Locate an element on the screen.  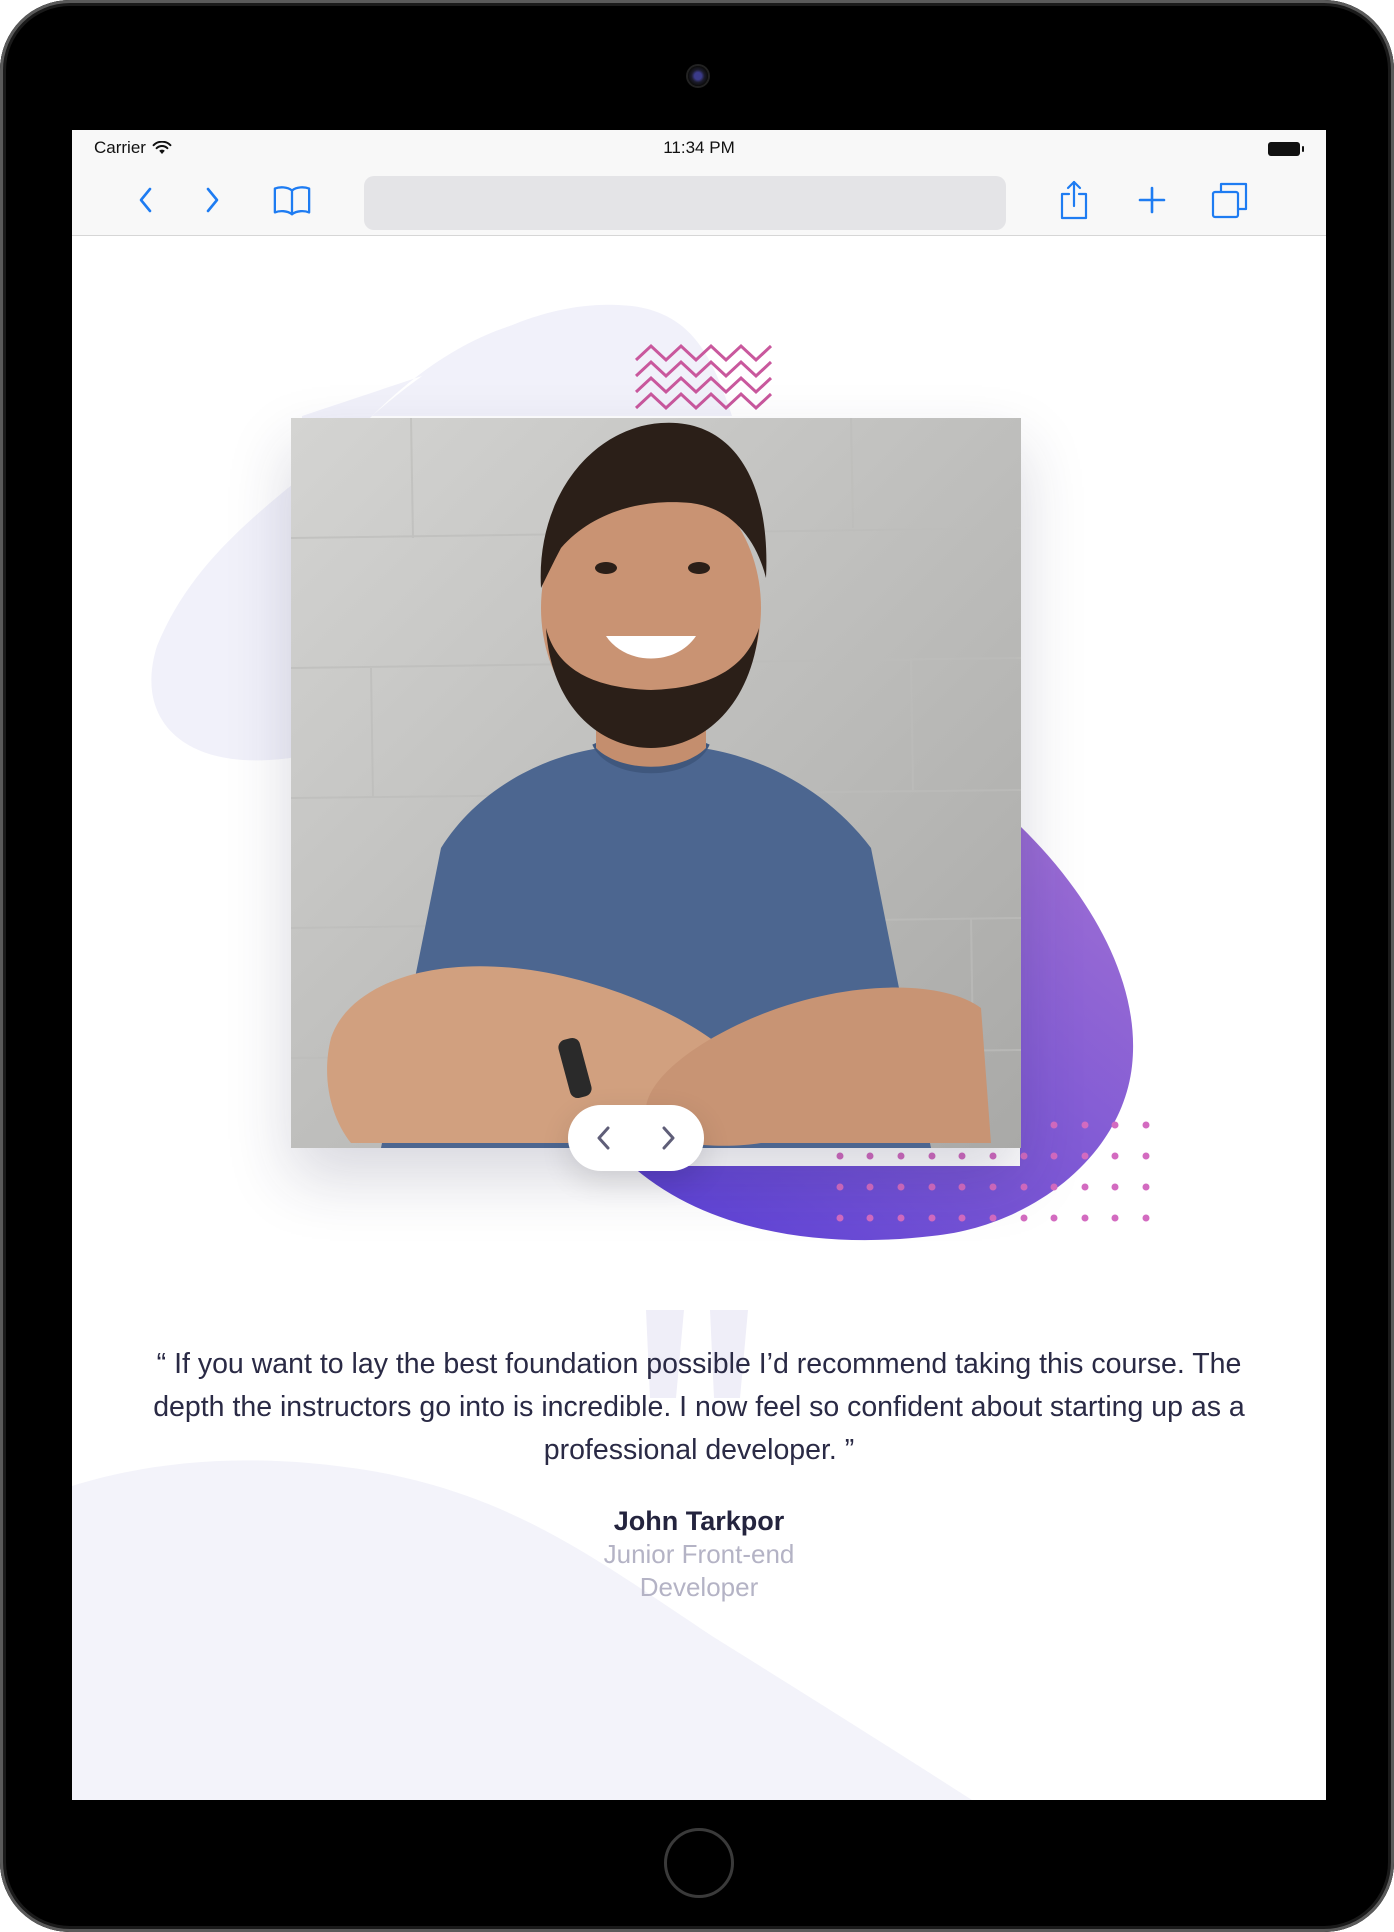
chevron-right-icon is located at coordinates (668, 1138).